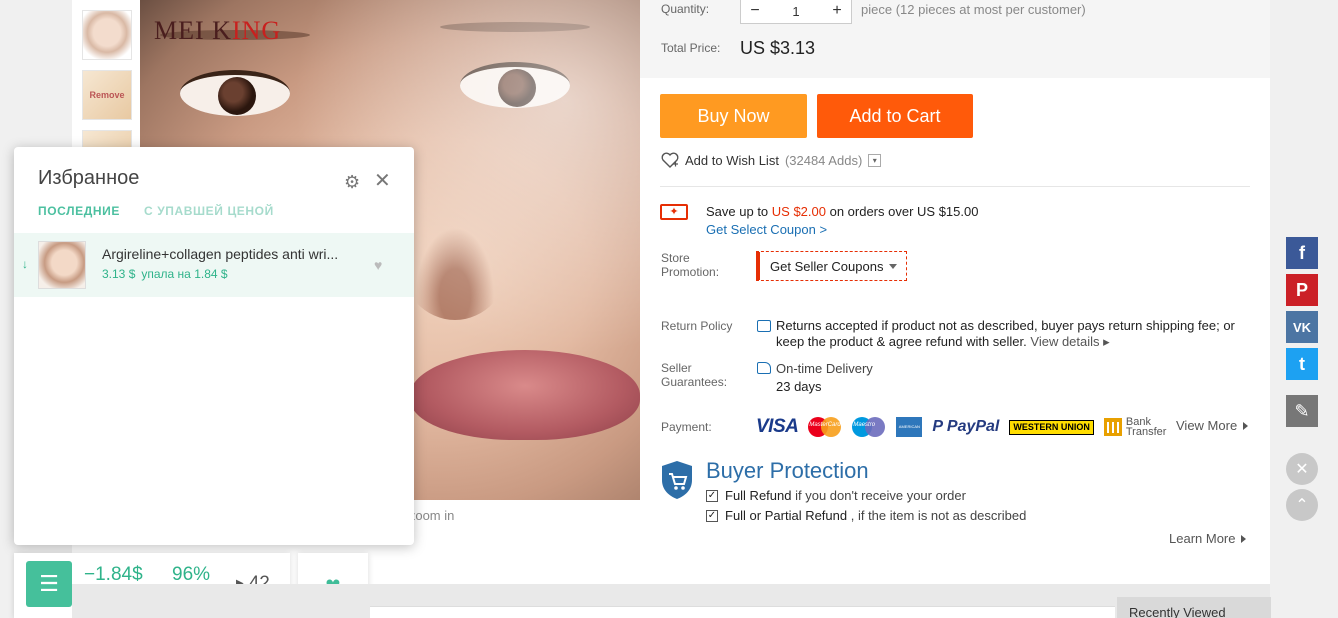  What do you see at coordinates (787, 470) in the screenshot?
I see `buyer-protection-title: Buyer Protection` at bounding box center [787, 470].